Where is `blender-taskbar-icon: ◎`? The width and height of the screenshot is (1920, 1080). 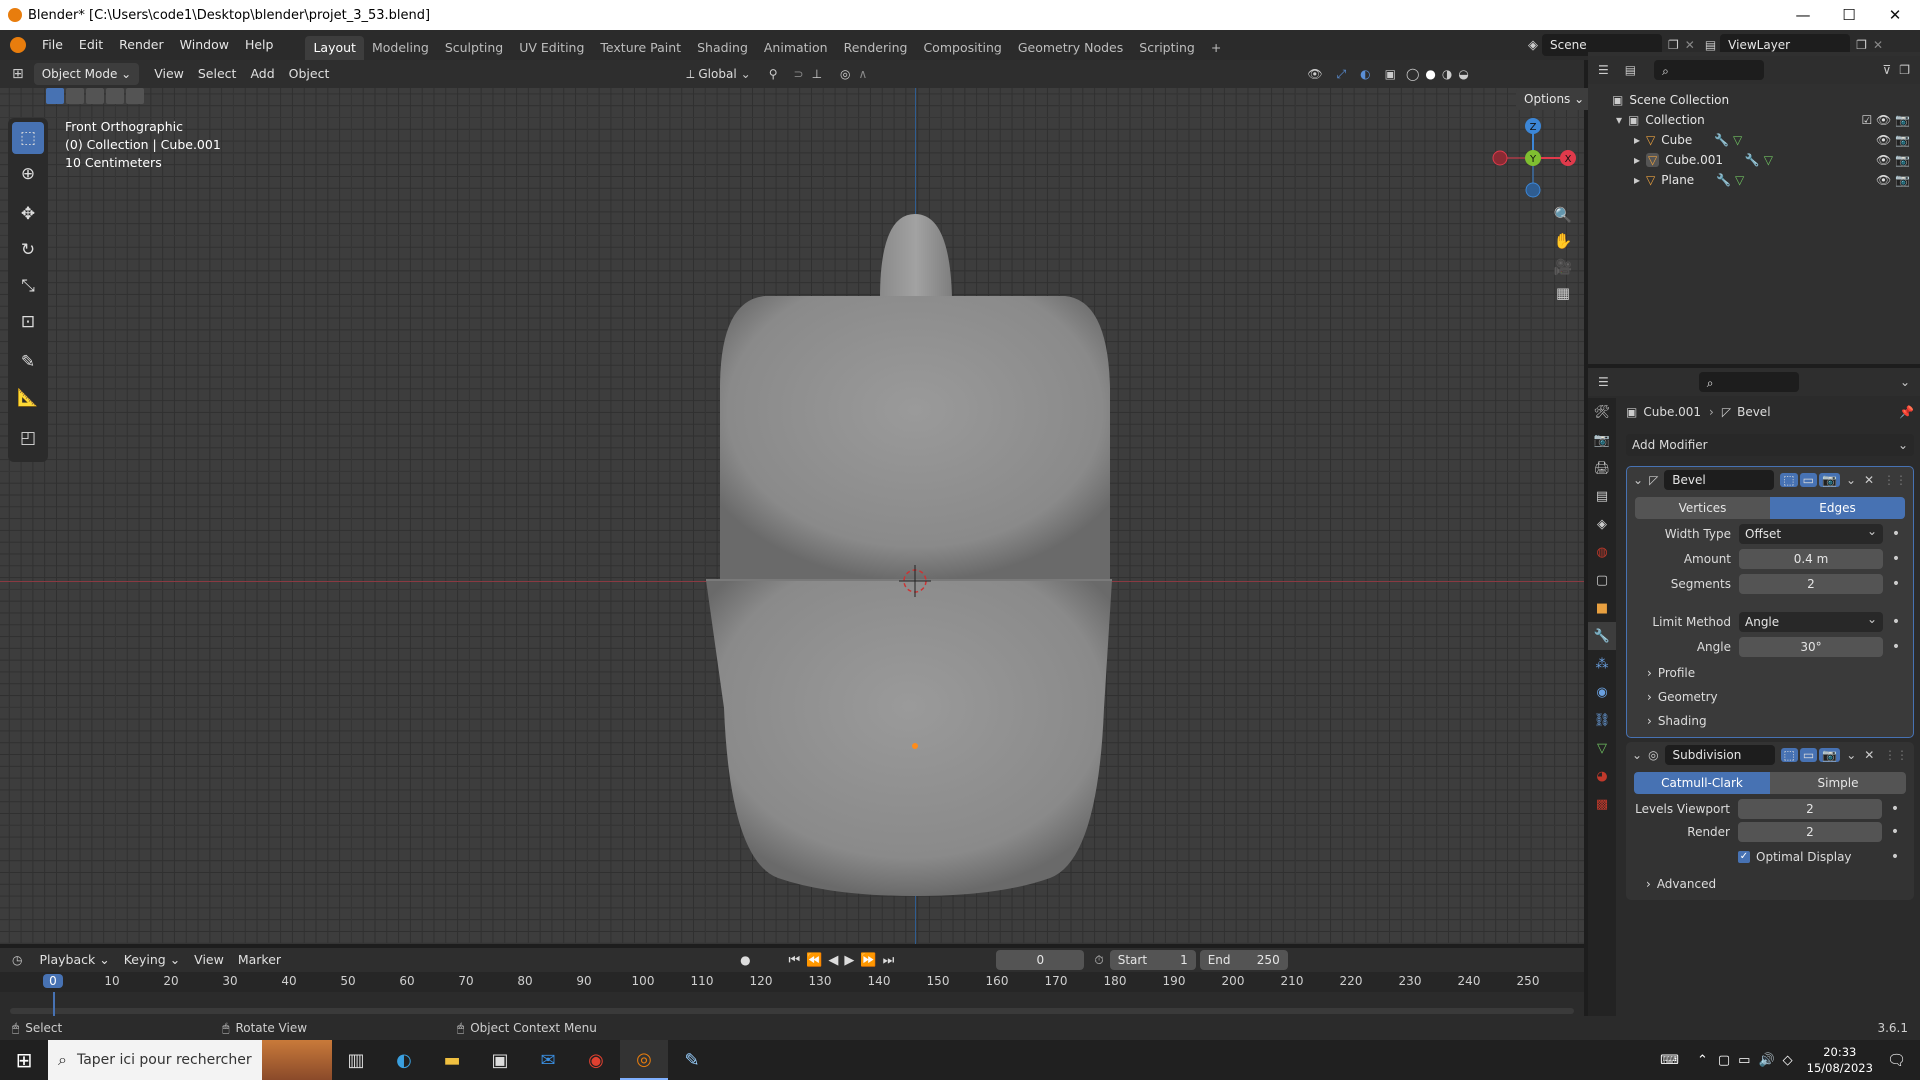 blender-taskbar-icon: ◎ is located at coordinates (644, 1060).